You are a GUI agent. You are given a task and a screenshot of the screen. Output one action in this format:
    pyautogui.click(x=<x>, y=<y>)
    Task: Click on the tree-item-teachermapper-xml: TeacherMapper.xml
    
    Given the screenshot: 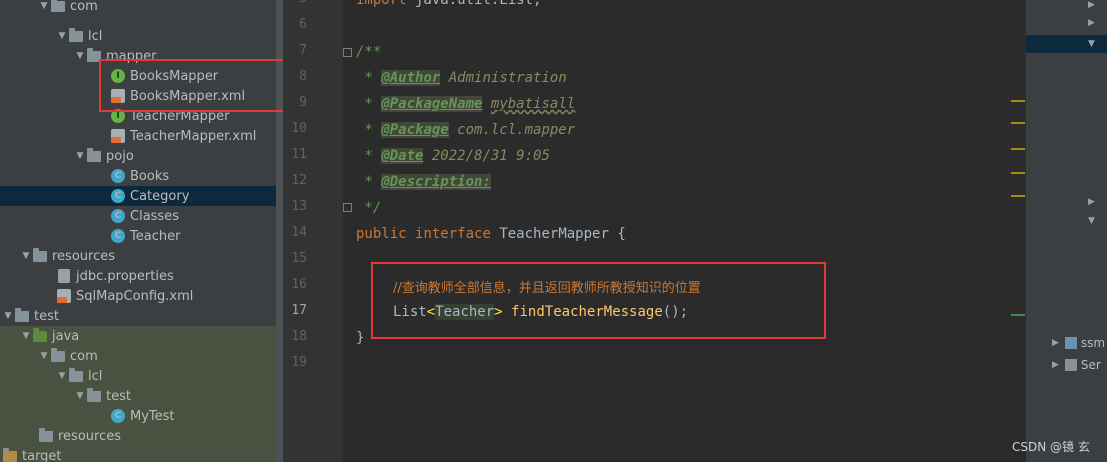 What is the action you would take?
    pyautogui.click(x=138, y=136)
    